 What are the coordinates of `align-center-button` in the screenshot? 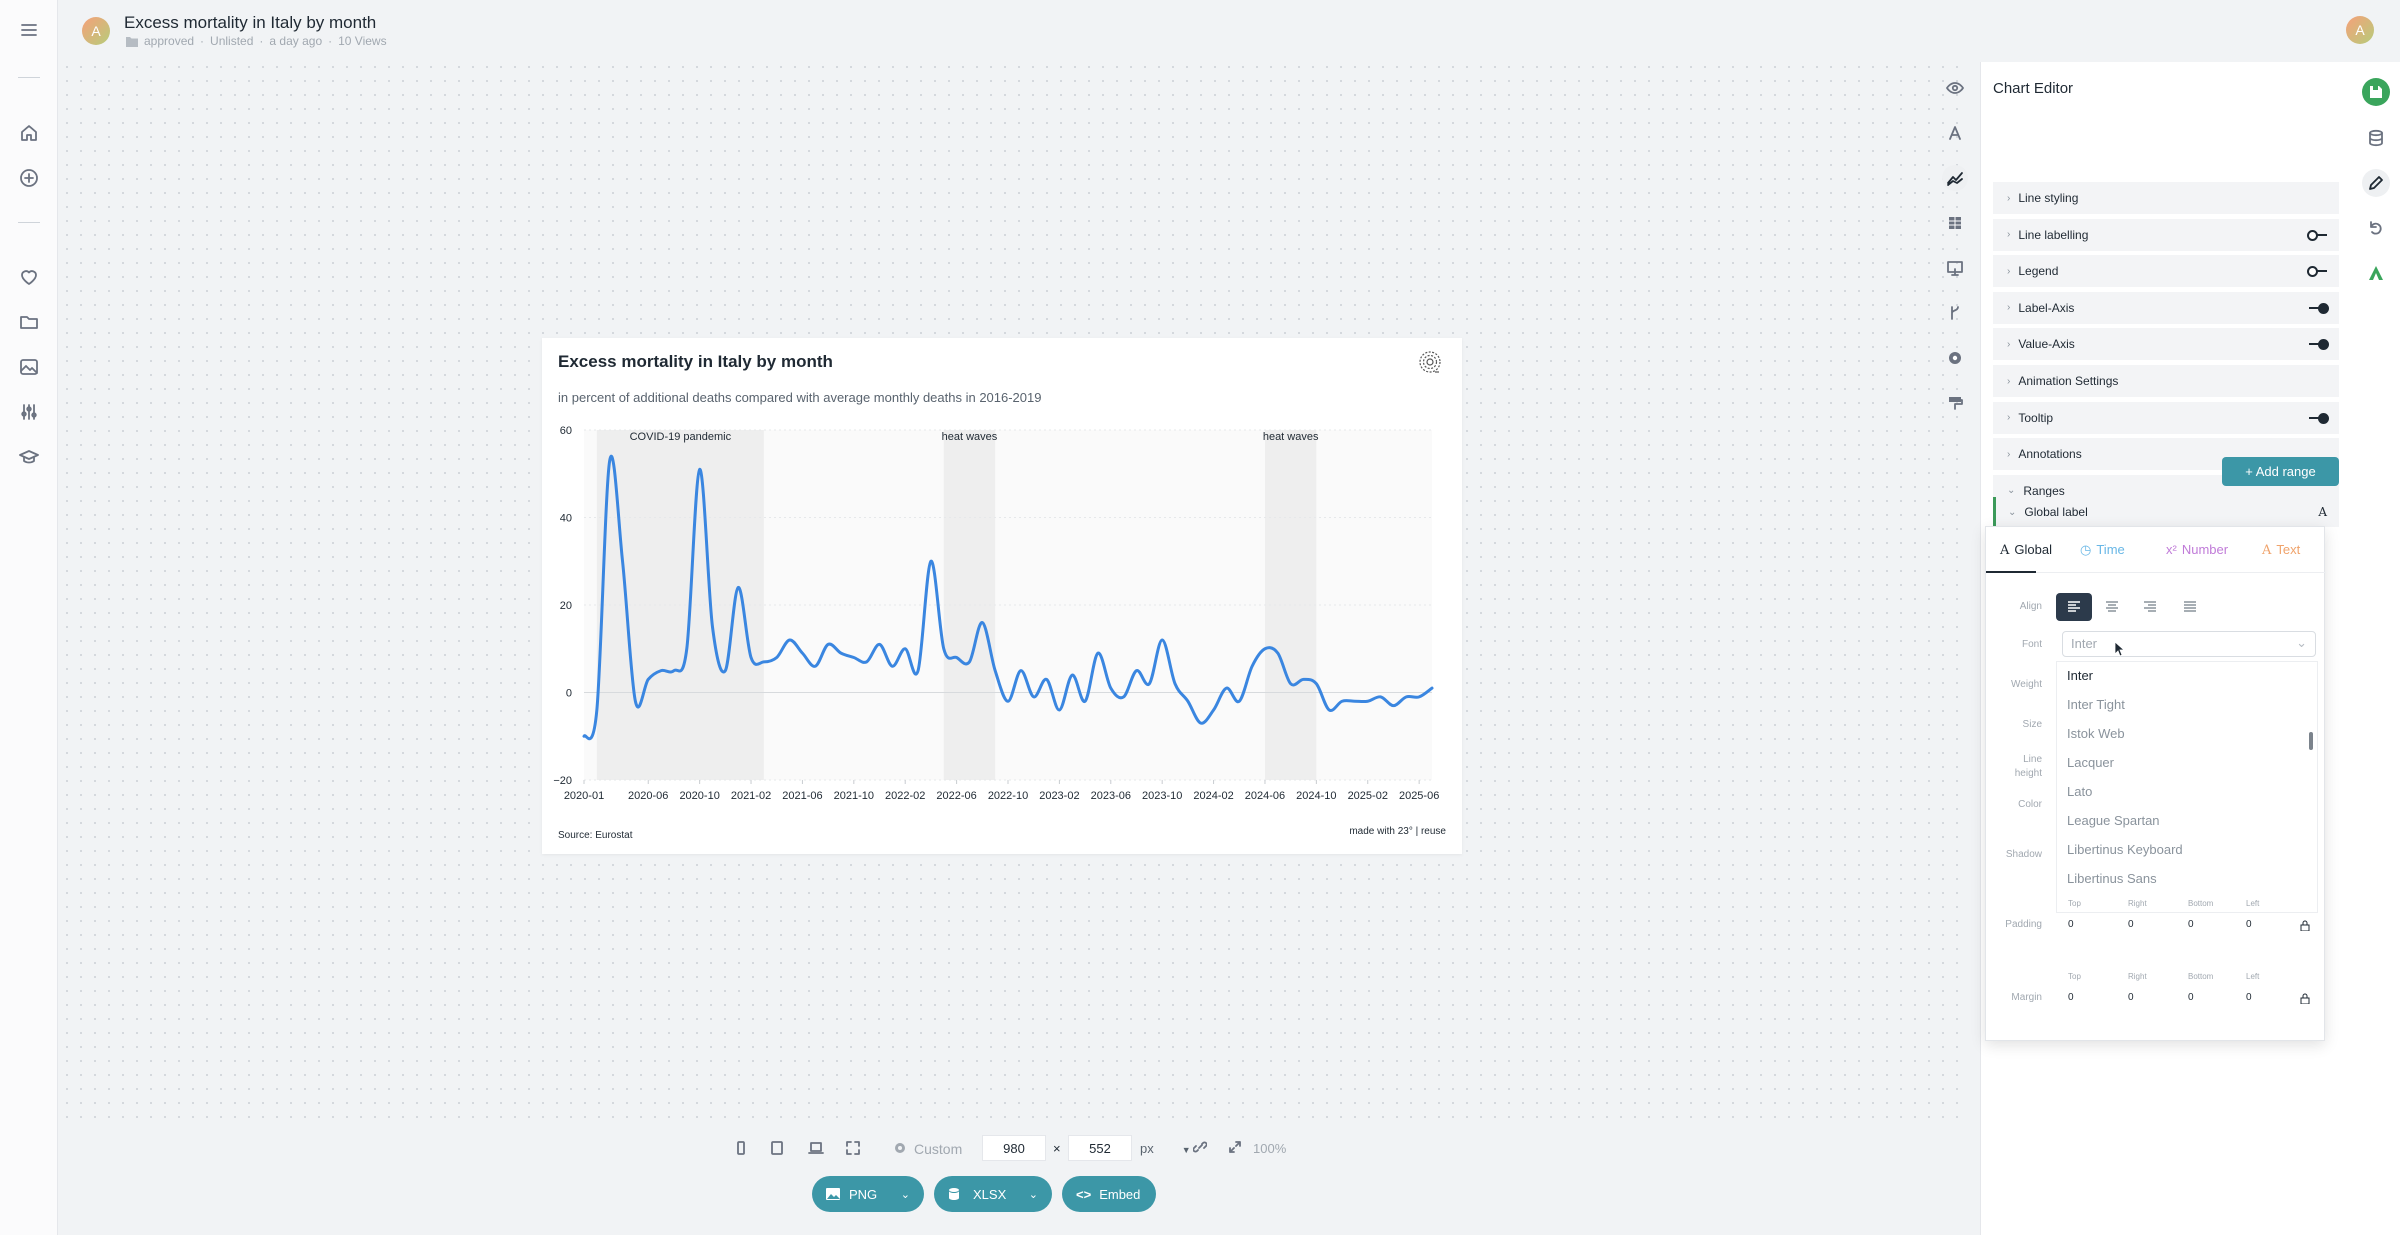 It's located at (2112, 607).